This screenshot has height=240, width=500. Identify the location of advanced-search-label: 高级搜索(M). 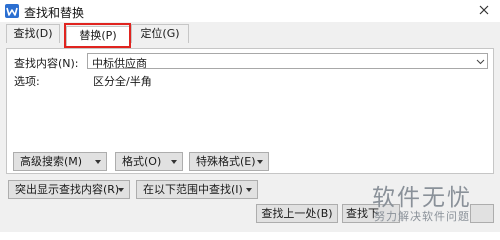
(51, 161).